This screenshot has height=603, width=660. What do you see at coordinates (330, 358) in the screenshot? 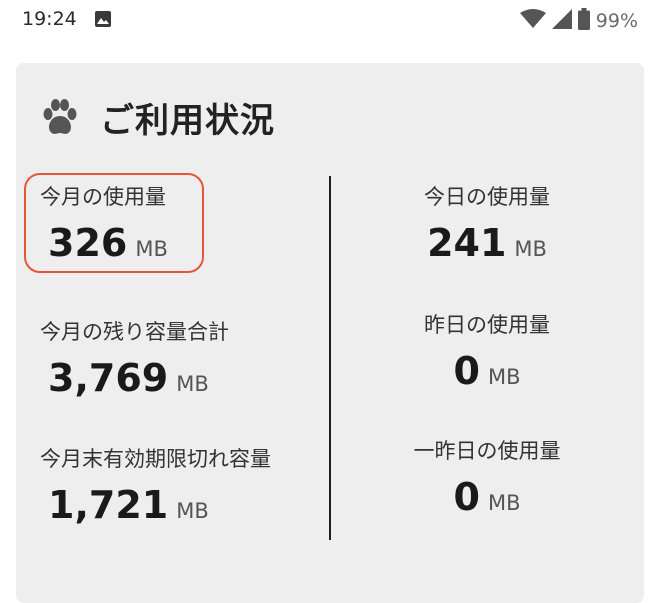
I see `column-divider` at bounding box center [330, 358].